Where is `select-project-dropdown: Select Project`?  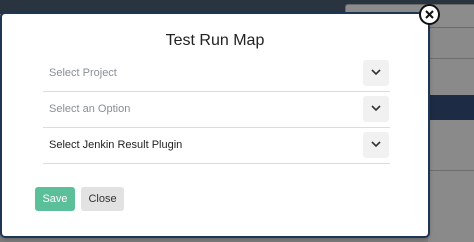 select-project-dropdown: Select Project is located at coordinates (216, 74).